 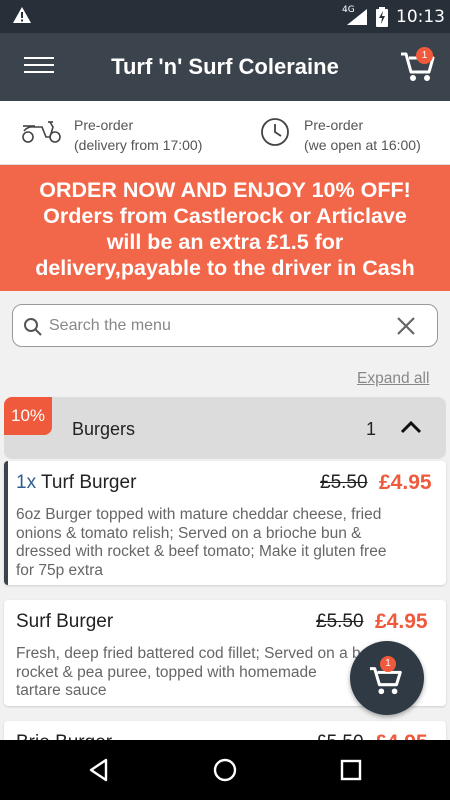 I want to click on back-icon, so click(x=99, y=770).